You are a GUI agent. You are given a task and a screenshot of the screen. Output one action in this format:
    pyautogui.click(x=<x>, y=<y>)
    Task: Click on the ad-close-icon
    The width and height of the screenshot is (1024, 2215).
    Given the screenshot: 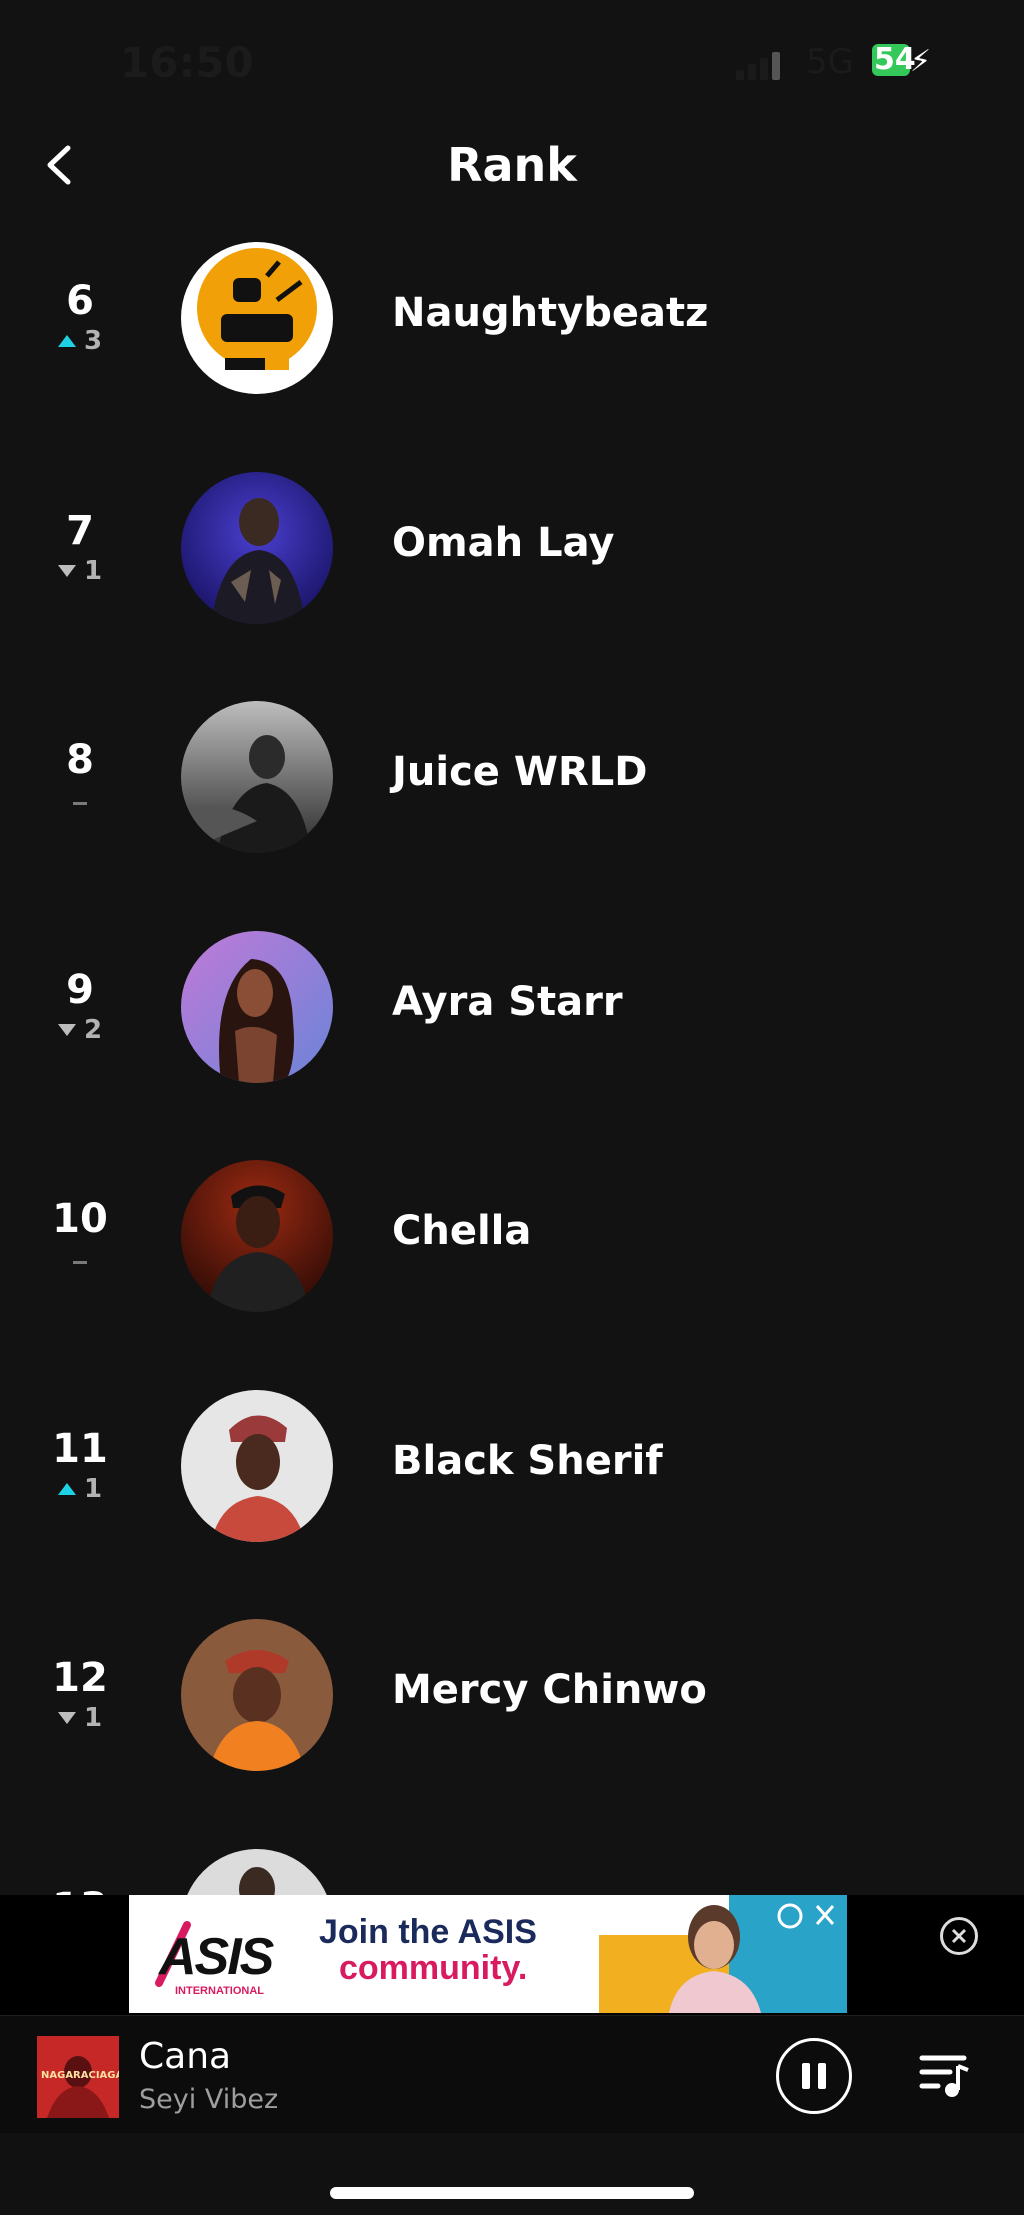 What is the action you would take?
    pyautogui.click(x=959, y=1936)
    